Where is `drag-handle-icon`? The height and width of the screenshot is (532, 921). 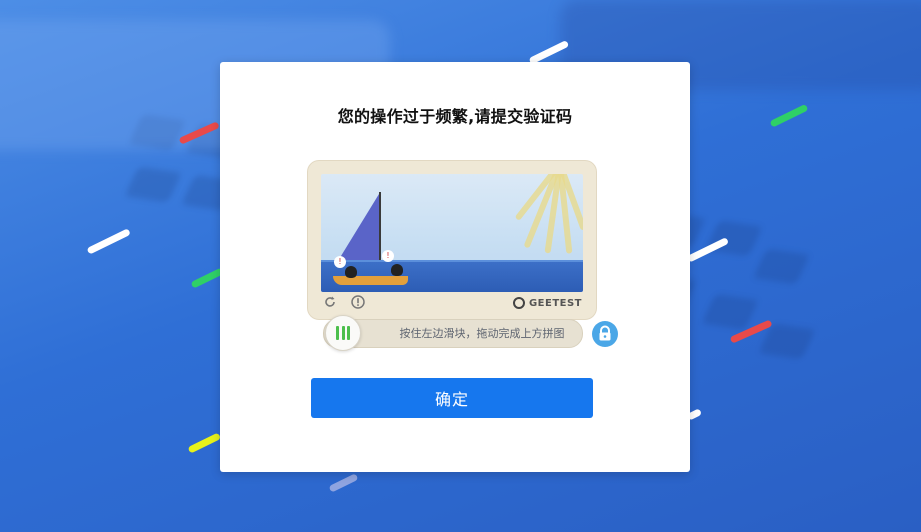
drag-handle-icon is located at coordinates (343, 333).